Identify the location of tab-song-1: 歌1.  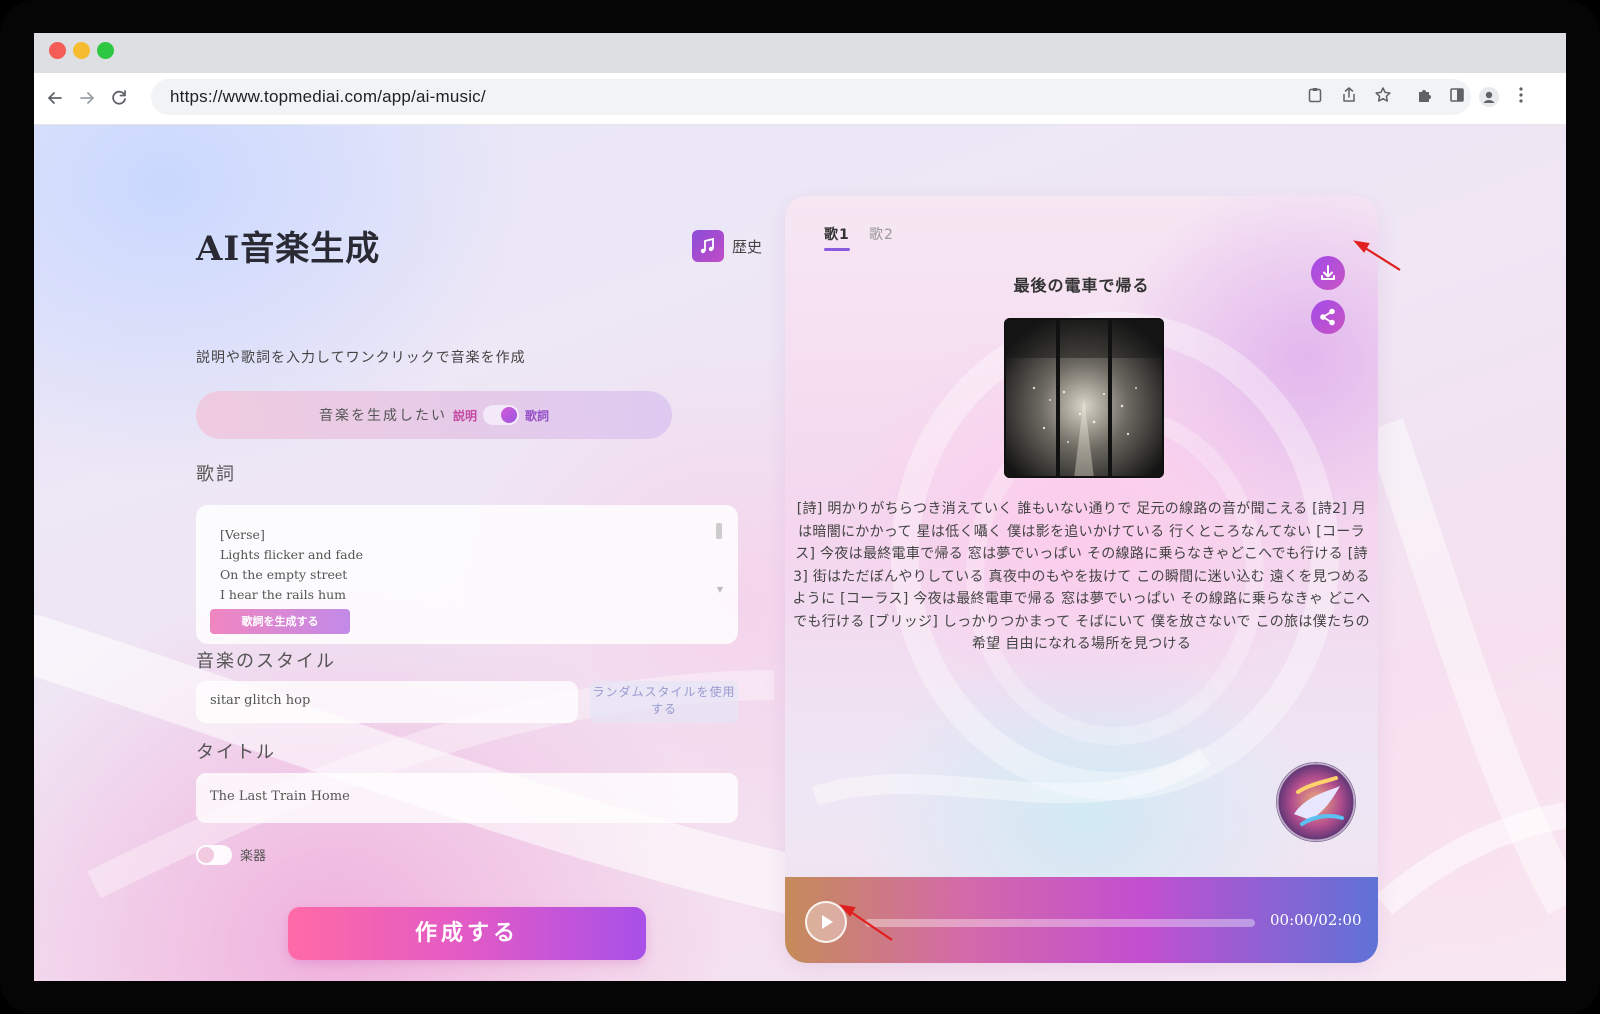
(837, 234).